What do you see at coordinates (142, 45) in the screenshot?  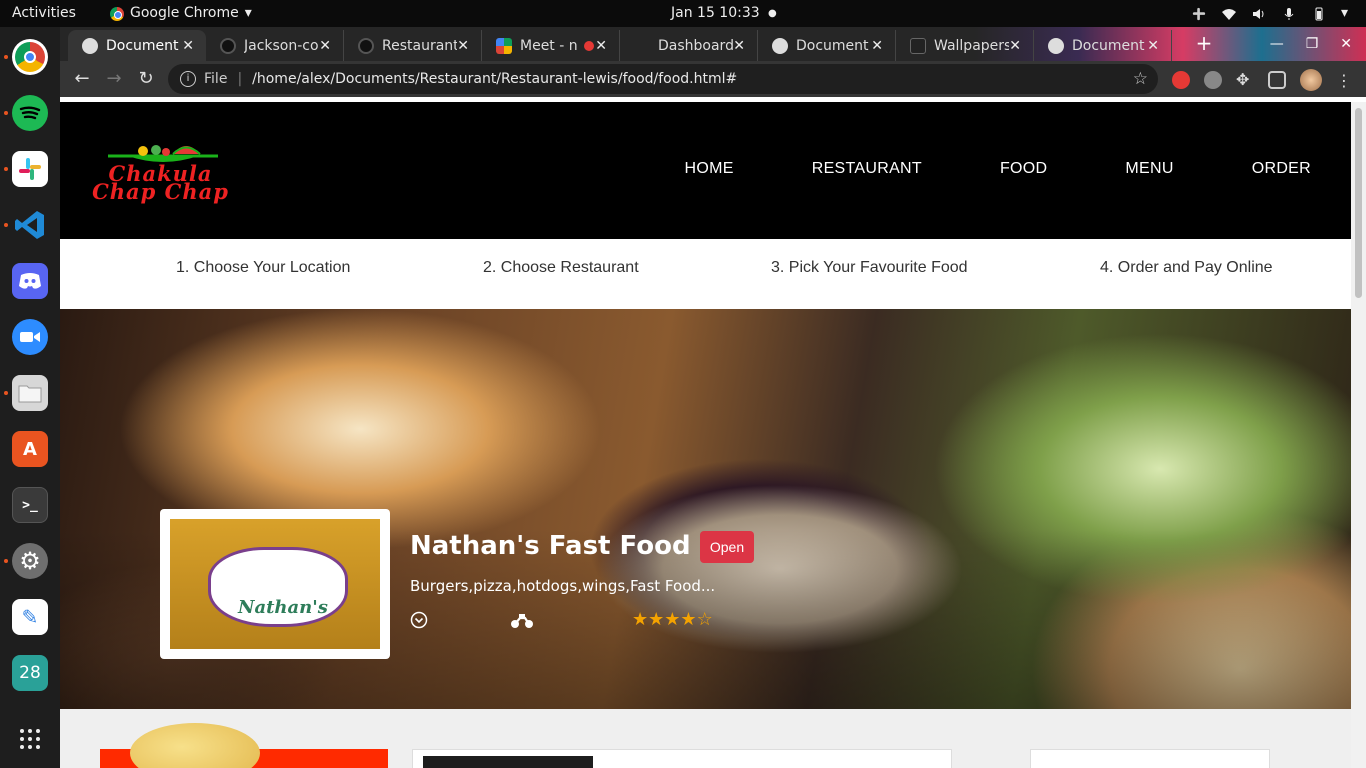 I see `tab-title: Document` at bounding box center [142, 45].